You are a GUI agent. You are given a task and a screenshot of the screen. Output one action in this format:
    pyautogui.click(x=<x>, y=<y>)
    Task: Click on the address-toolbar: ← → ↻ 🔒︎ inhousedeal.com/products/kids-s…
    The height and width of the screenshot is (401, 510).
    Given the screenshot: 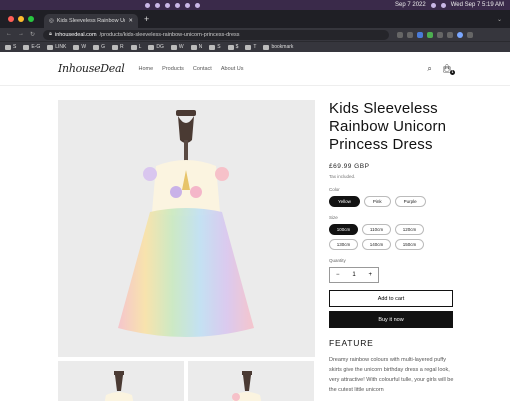 What is the action you would take?
    pyautogui.click(x=255, y=34)
    